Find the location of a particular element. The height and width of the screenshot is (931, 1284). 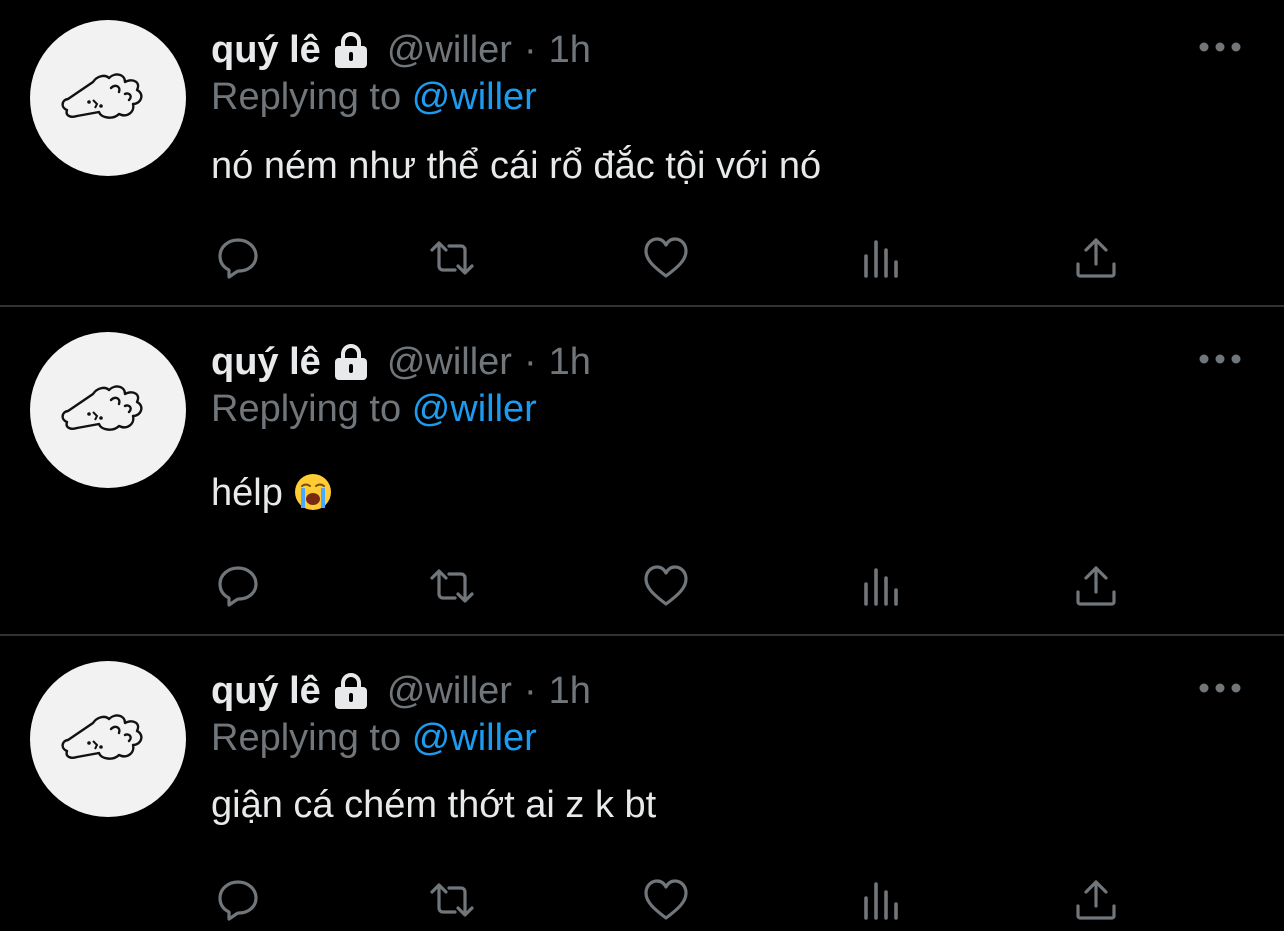

tweet-body: hélp is located at coordinates (272, 493).